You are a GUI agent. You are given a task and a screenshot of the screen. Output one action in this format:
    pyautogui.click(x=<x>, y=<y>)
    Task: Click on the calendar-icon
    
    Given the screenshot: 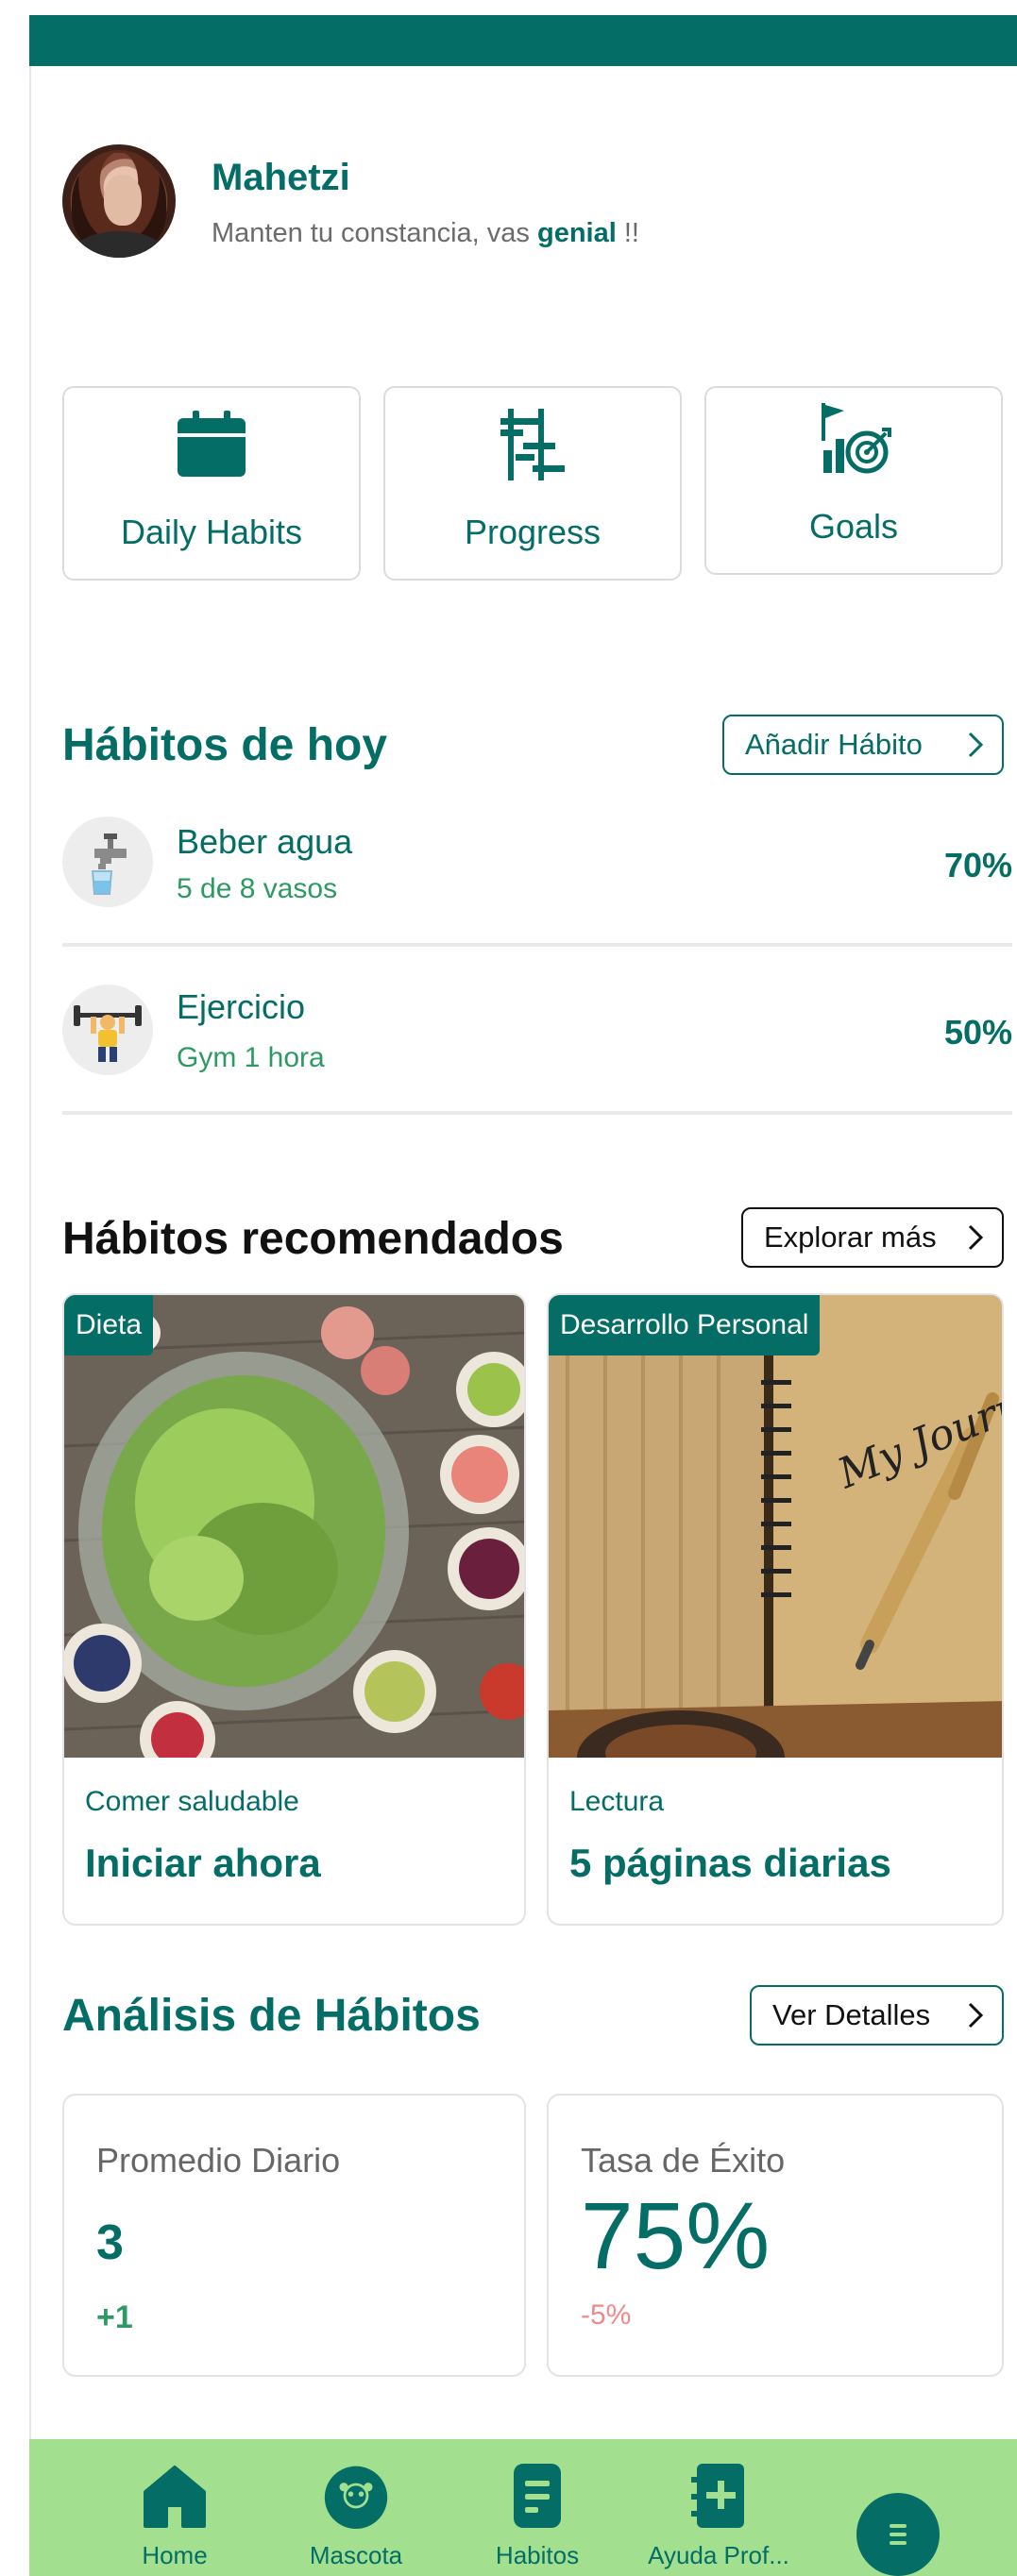 What is the action you would take?
    pyautogui.click(x=212, y=444)
    